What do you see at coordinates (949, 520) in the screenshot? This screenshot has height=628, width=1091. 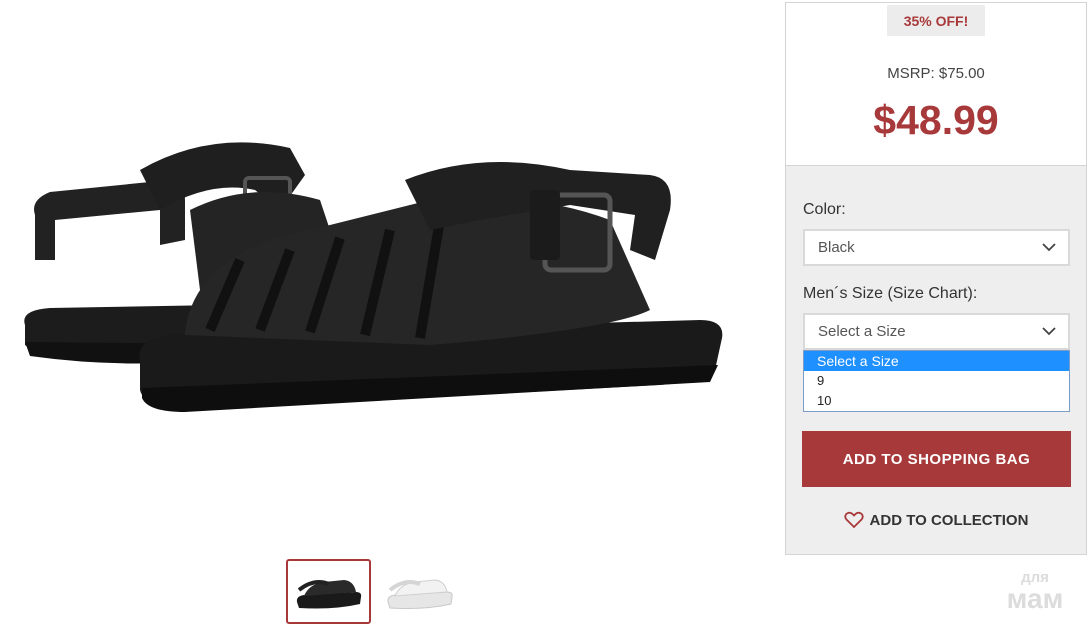 I see `add-to-collection-label: ADD TO COLLECTION` at bounding box center [949, 520].